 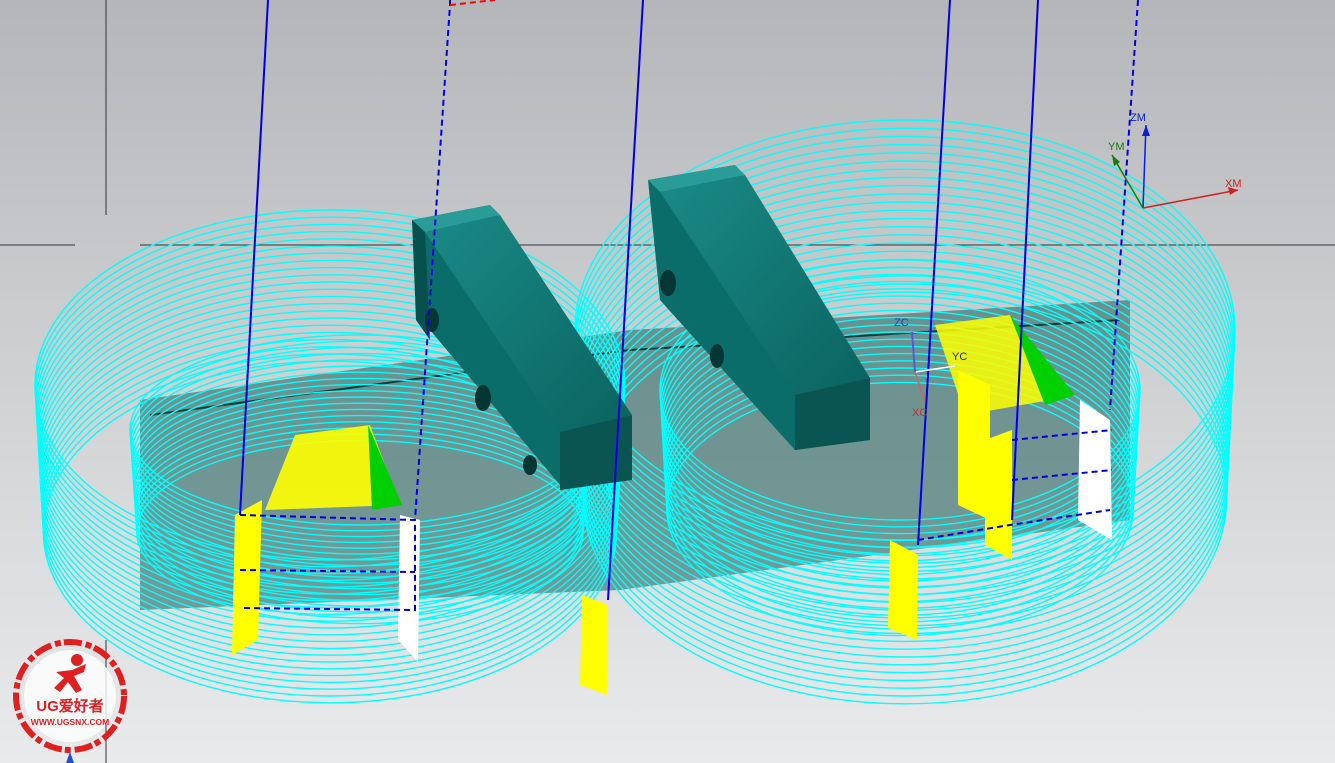 I want to click on ug-watermark-logo: UG爱好者 WWW.UGSNX.COM, so click(x=70, y=696).